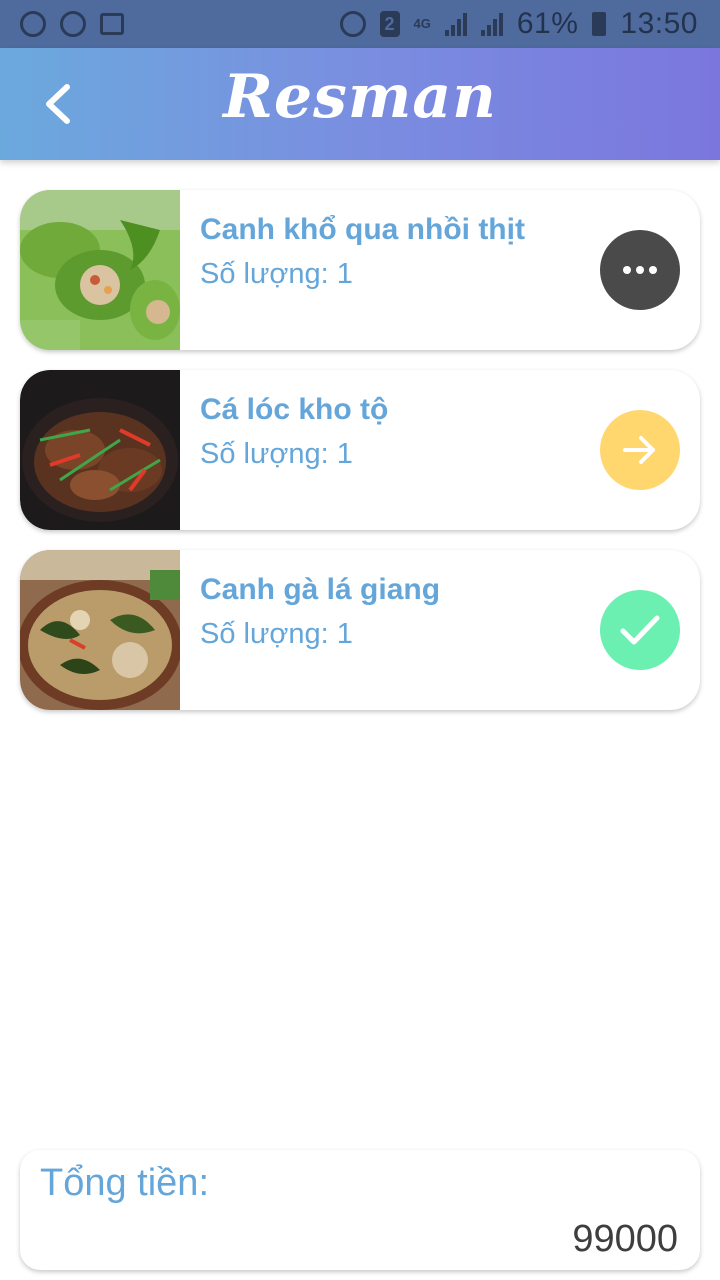 This screenshot has width=720, height=1280. Describe the element at coordinates (360, 630) in the screenshot. I see `order-item: Canh gà lá giang Số lượng: 1` at that location.